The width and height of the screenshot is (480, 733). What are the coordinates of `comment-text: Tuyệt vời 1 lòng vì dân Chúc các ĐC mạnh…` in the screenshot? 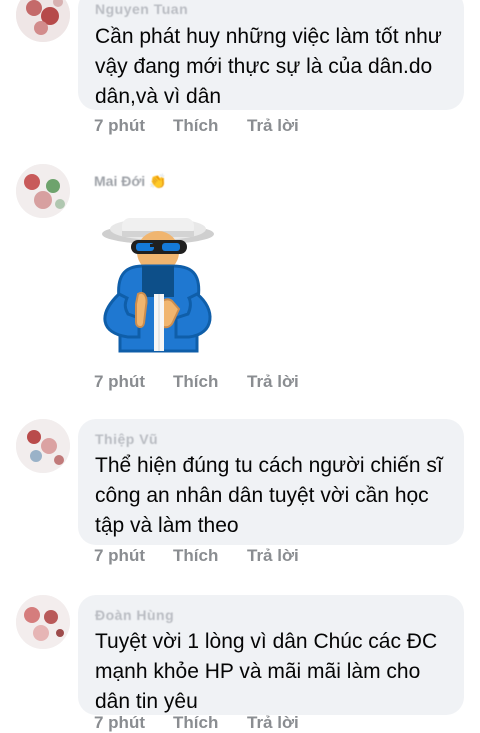 It's located at (266, 671).